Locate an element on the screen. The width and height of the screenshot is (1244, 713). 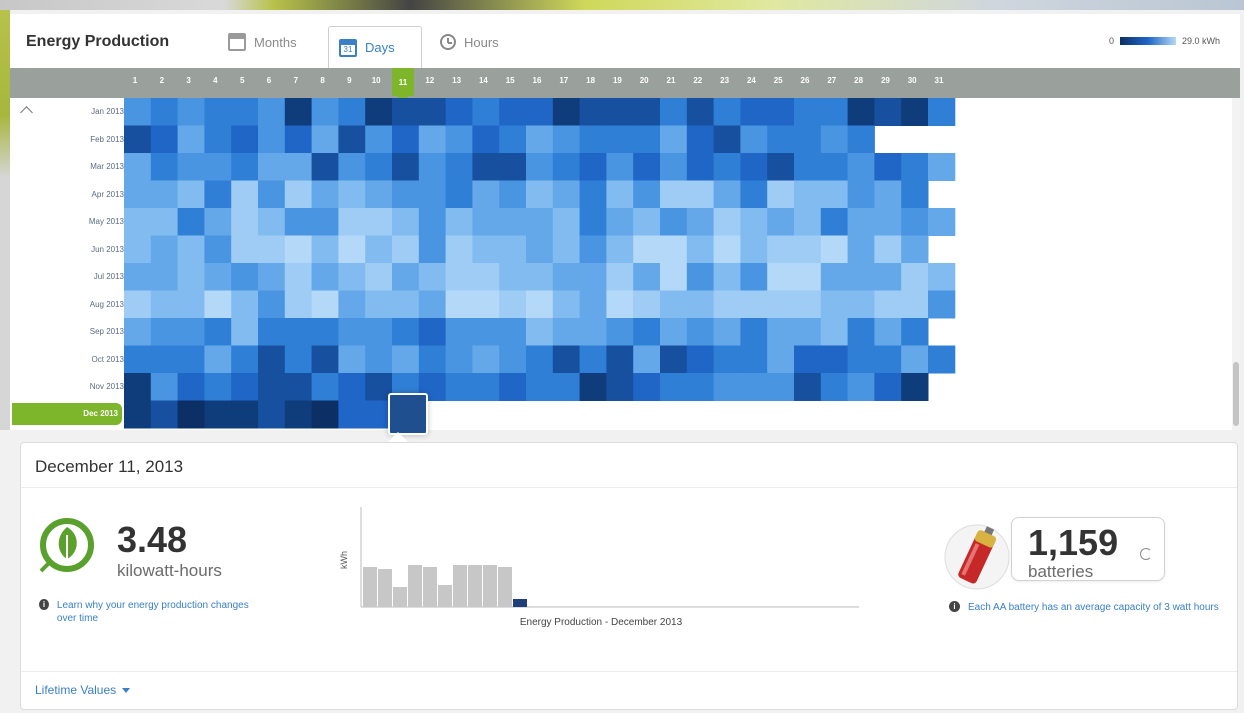
refresh-icon is located at coordinates (1146, 554).